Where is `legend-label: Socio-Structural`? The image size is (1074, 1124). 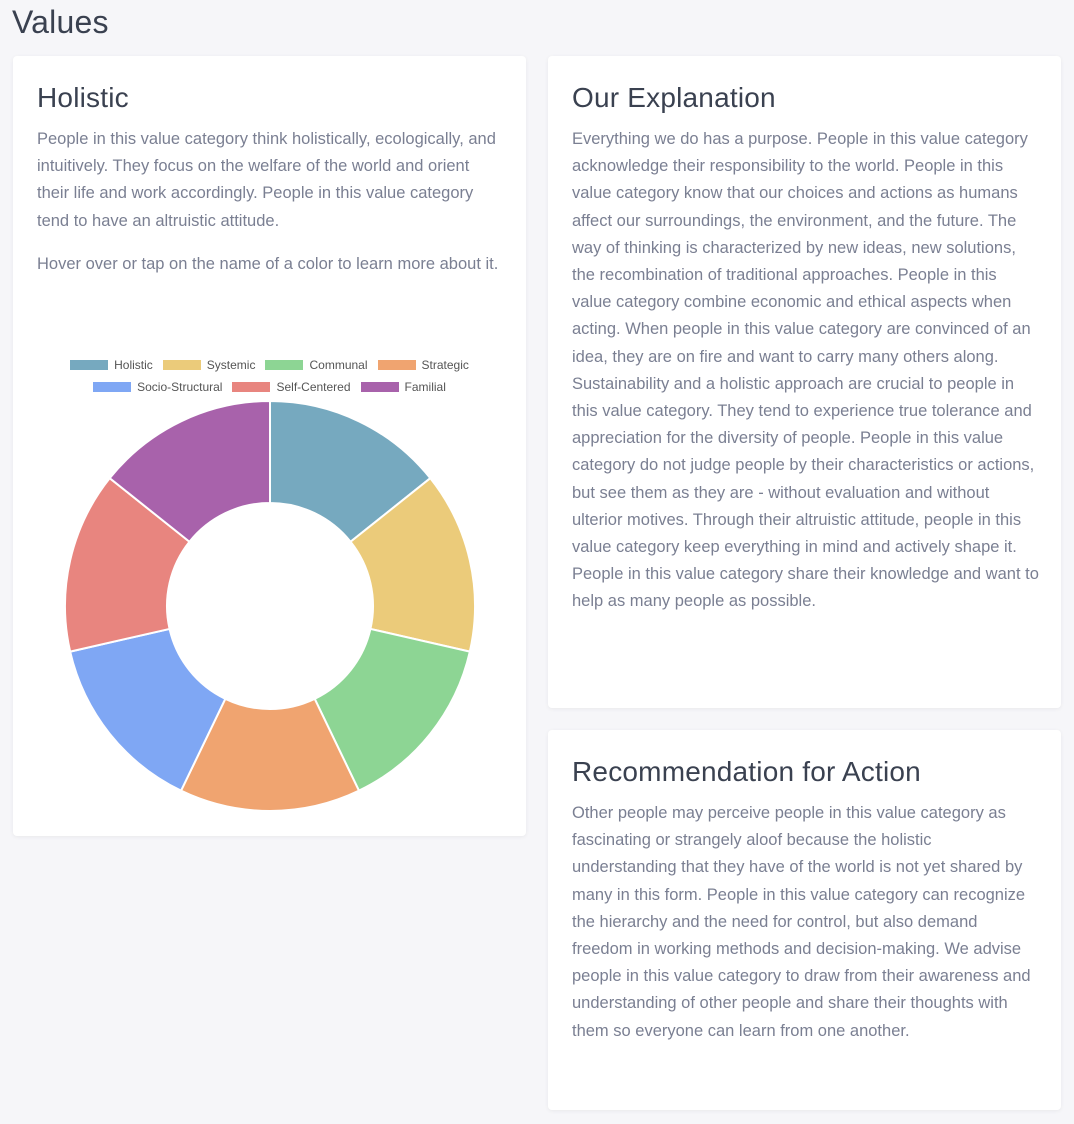
legend-label: Socio-Structural is located at coordinates (180, 387).